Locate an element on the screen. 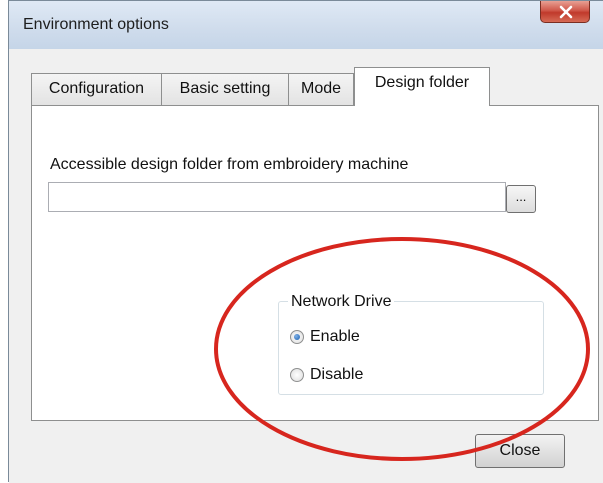  design-folder-path-field is located at coordinates (277, 197).